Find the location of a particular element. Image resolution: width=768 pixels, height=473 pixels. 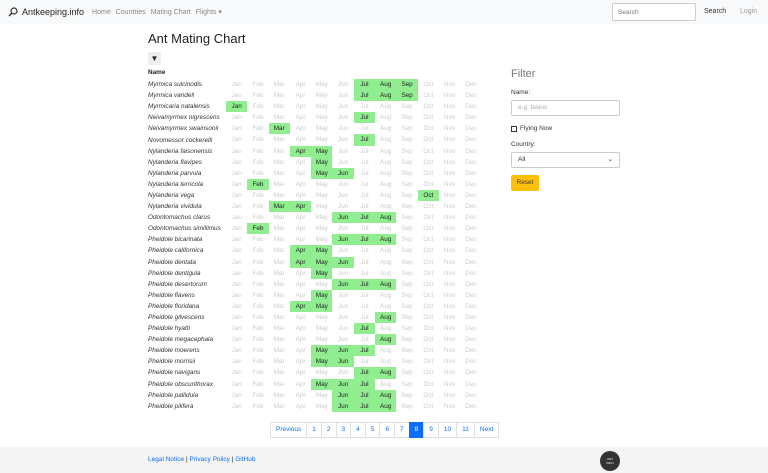

species-name: Myrmica sulcinodis is located at coordinates (187, 84).